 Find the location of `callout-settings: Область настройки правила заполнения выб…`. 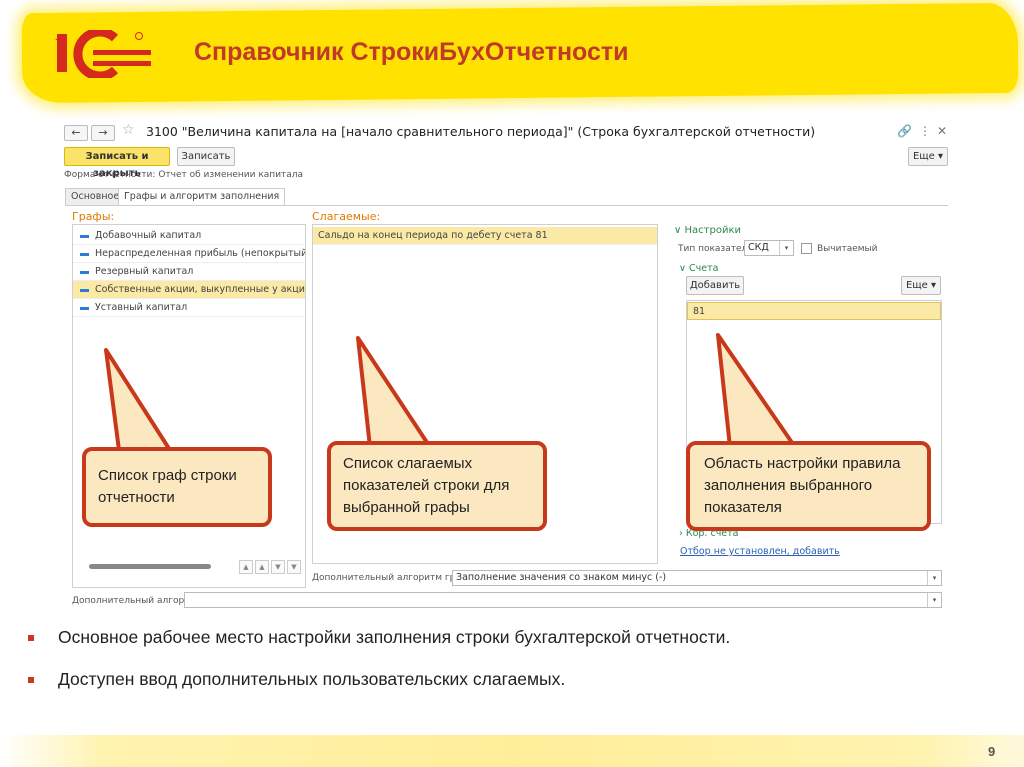

callout-settings: Область настройки правила заполнения выб… is located at coordinates (808, 486).